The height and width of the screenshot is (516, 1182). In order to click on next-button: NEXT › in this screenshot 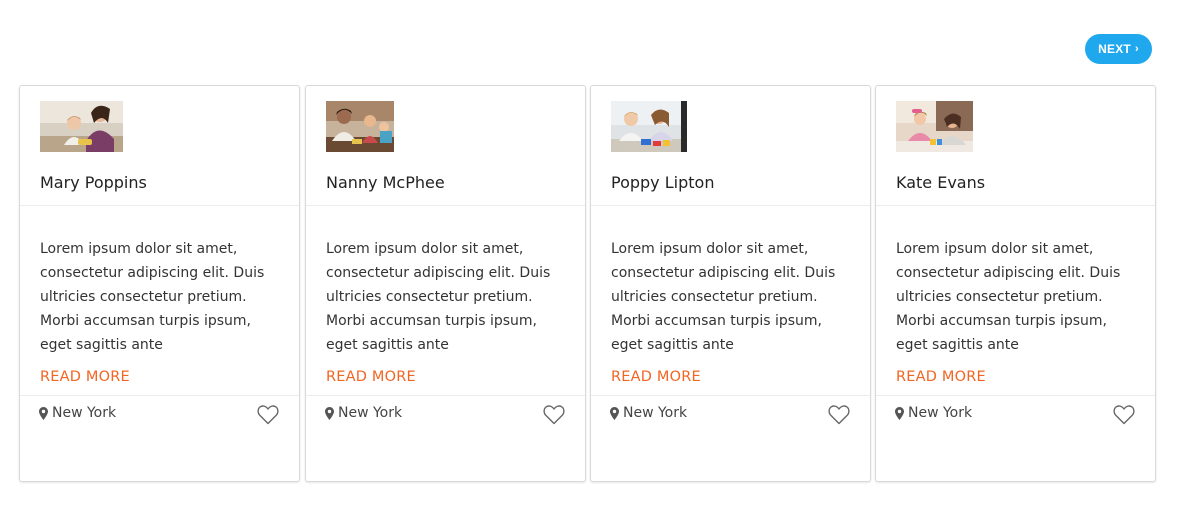, I will do `click(1118, 49)`.